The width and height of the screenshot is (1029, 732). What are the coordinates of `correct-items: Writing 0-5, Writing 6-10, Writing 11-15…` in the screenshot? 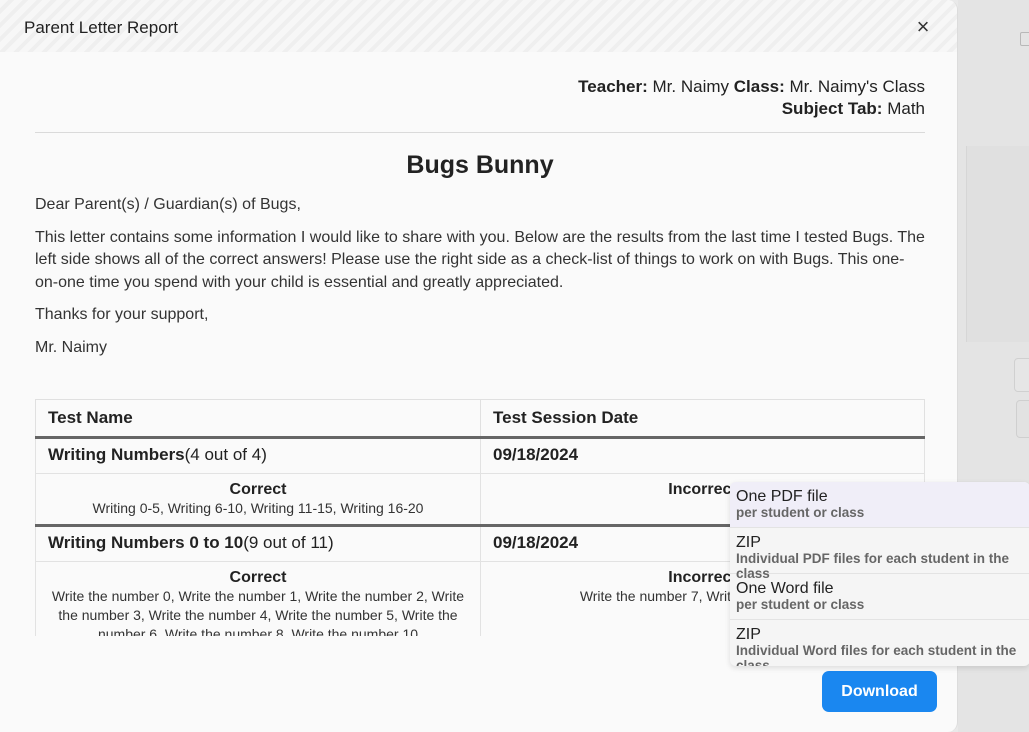 It's located at (258, 508).